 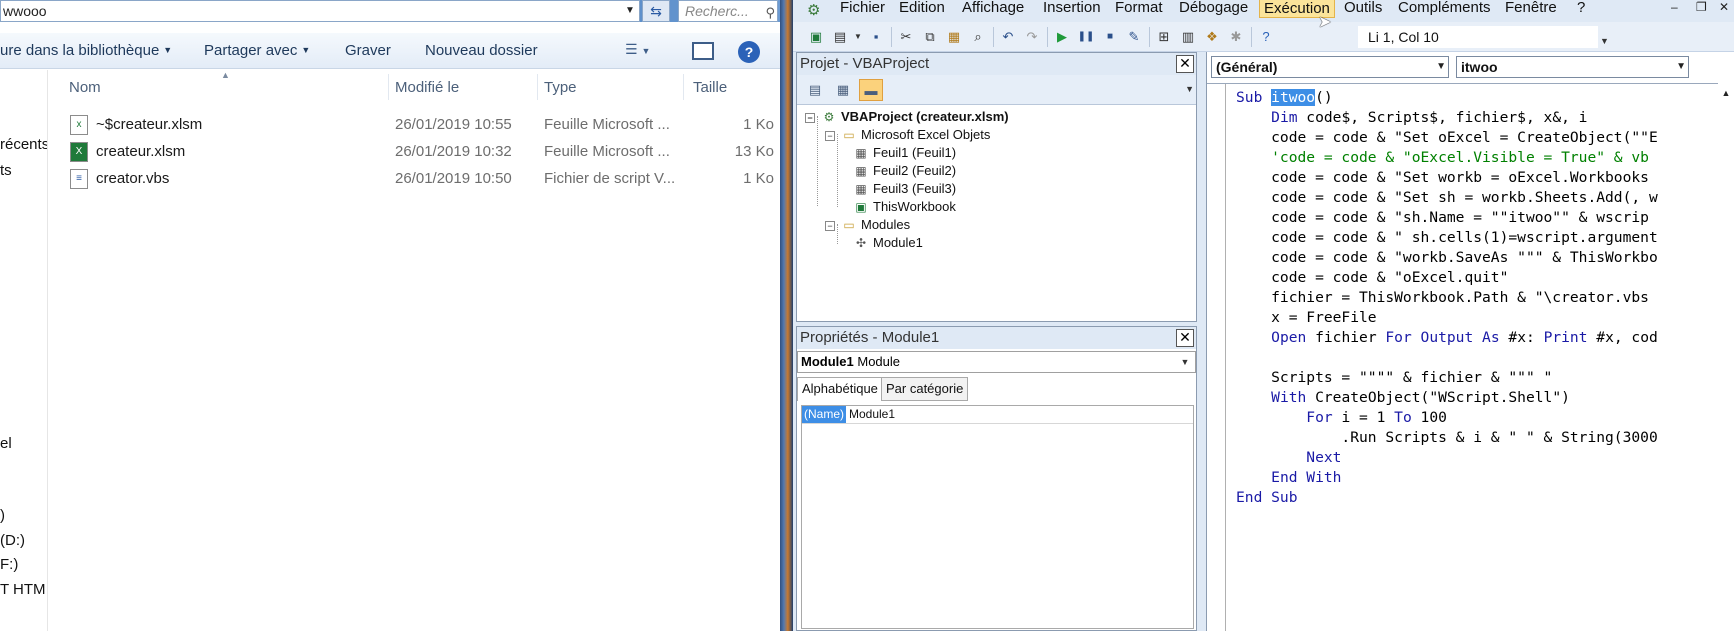 What do you see at coordinates (85, 87) in the screenshot?
I see `column-name: Nom` at bounding box center [85, 87].